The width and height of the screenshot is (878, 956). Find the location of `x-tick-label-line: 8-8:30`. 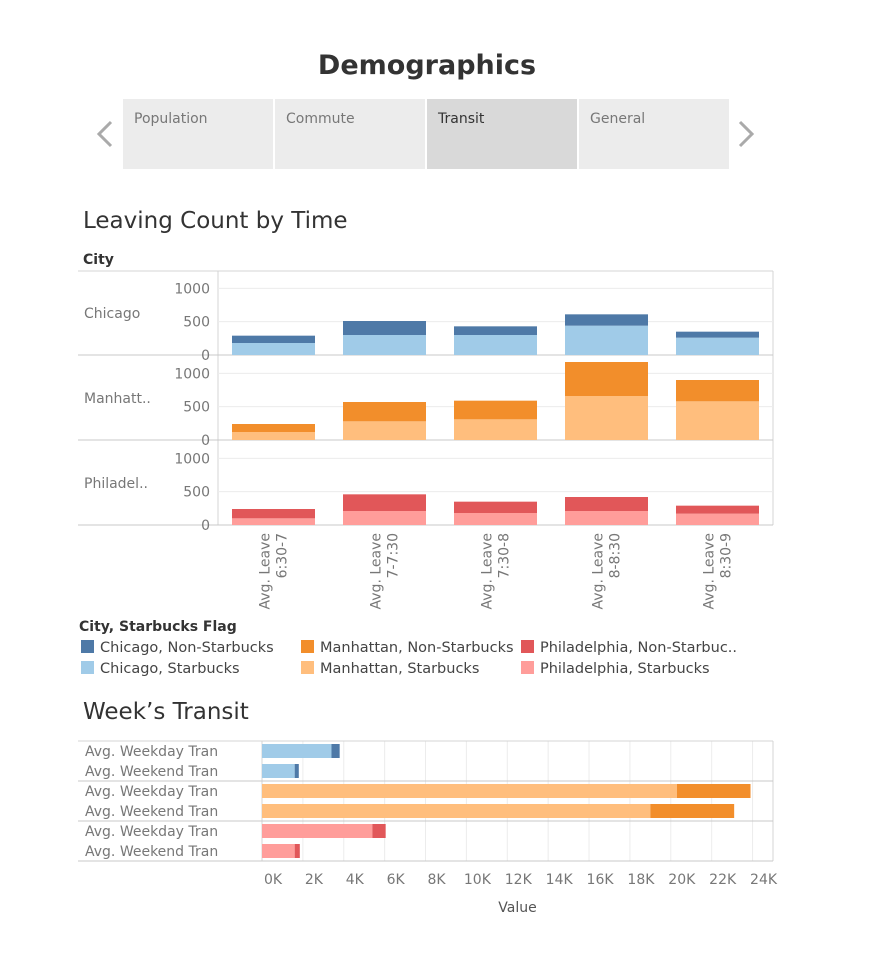

x-tick-label-line: 8-8:30 is located at coordinates (616, 555).